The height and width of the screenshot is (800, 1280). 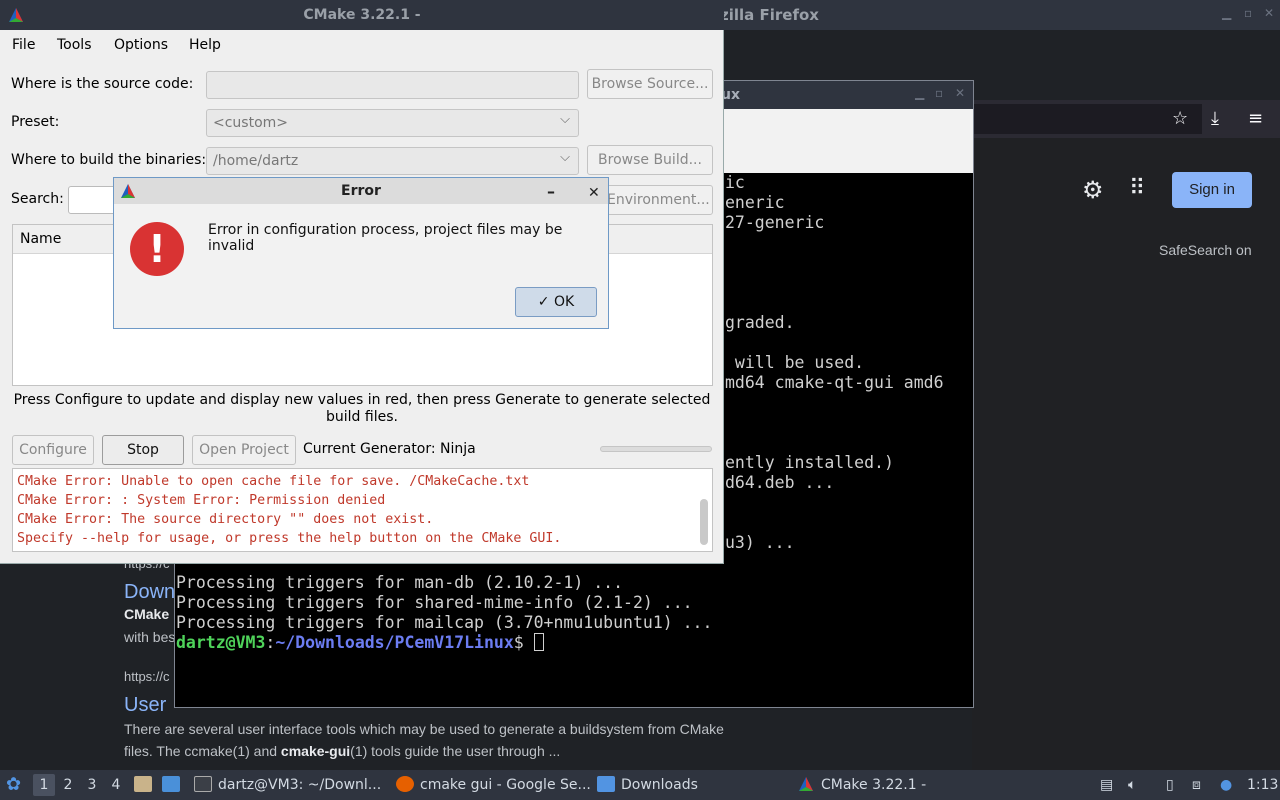 I want to click on menu-help: Help, so click(x=205, y=45).